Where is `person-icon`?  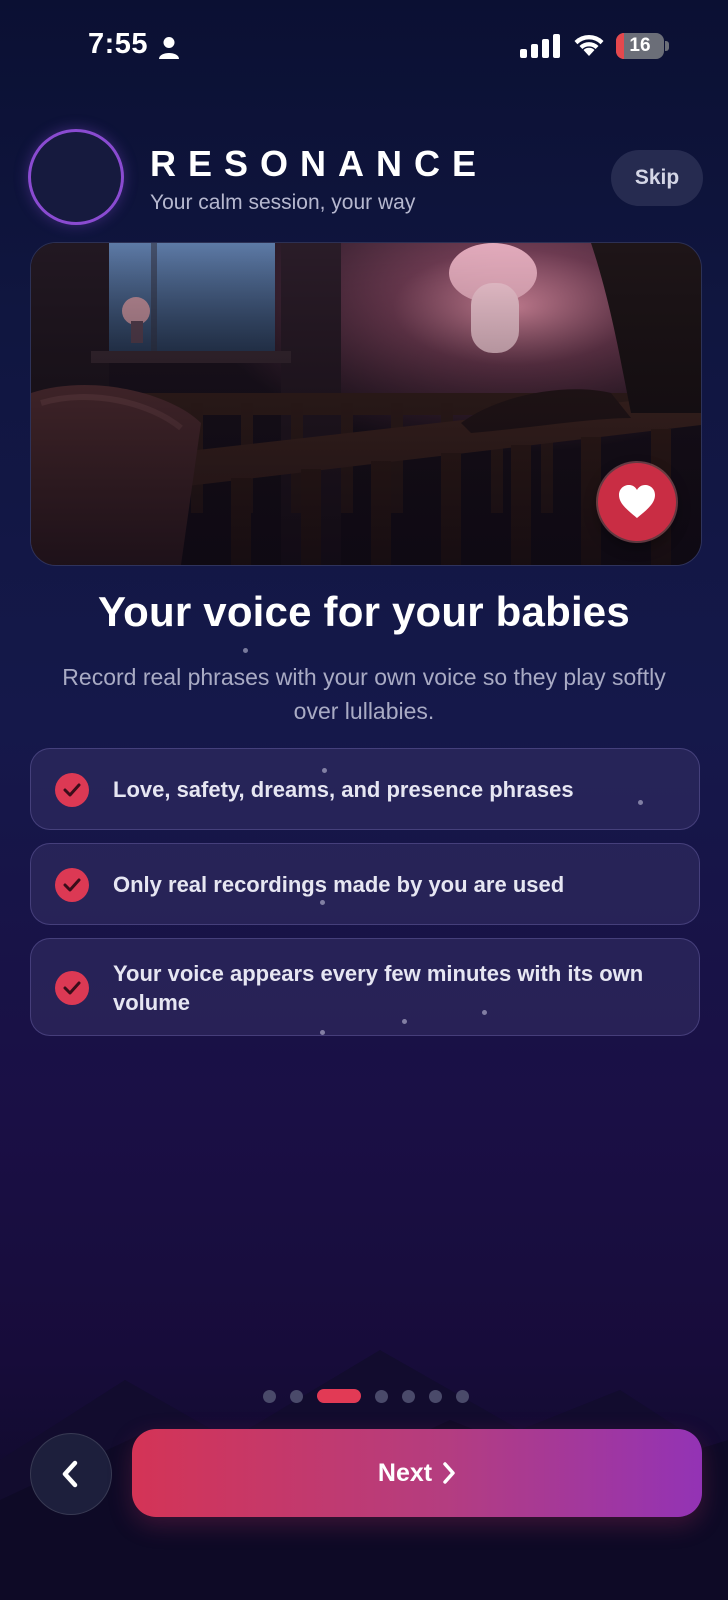 person-icon is located at coordinates (169, 48).